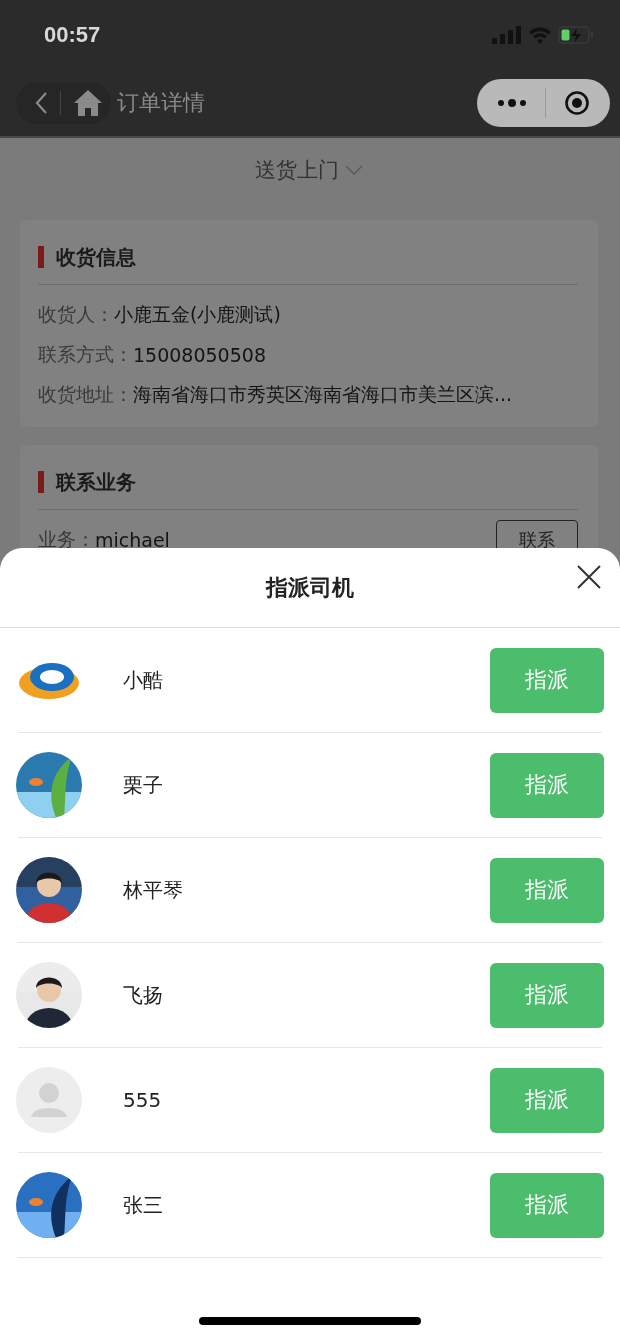 The height and width of the screenshot is (1341, 620). What do you see at coordinates (310, 587) in the screenshot?
I see `sheet-title: 指派司机` at bounding box center [310, 587].